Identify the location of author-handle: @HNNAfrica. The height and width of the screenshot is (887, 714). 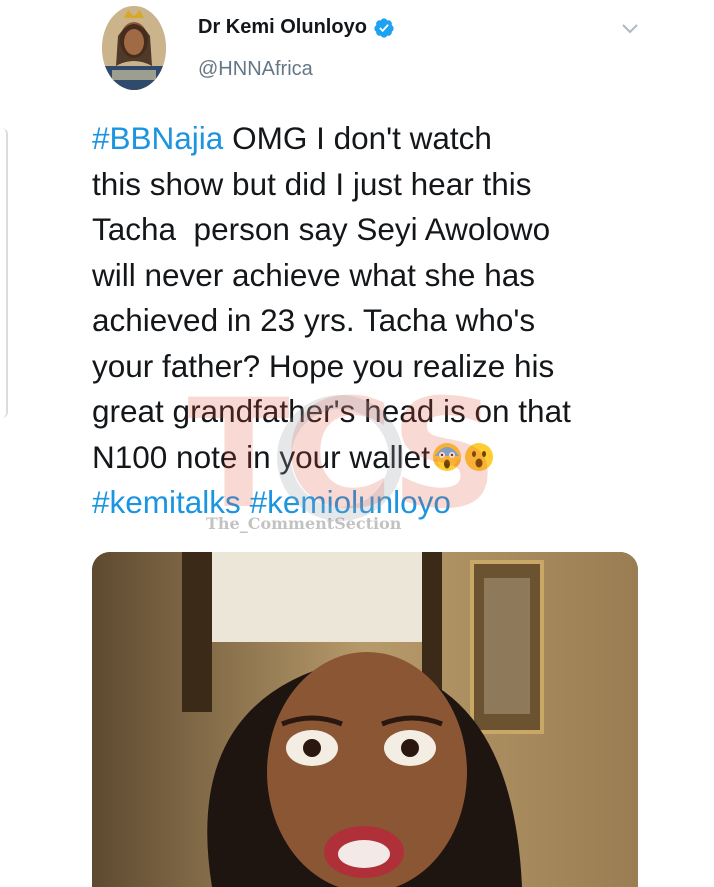
(255, 69).